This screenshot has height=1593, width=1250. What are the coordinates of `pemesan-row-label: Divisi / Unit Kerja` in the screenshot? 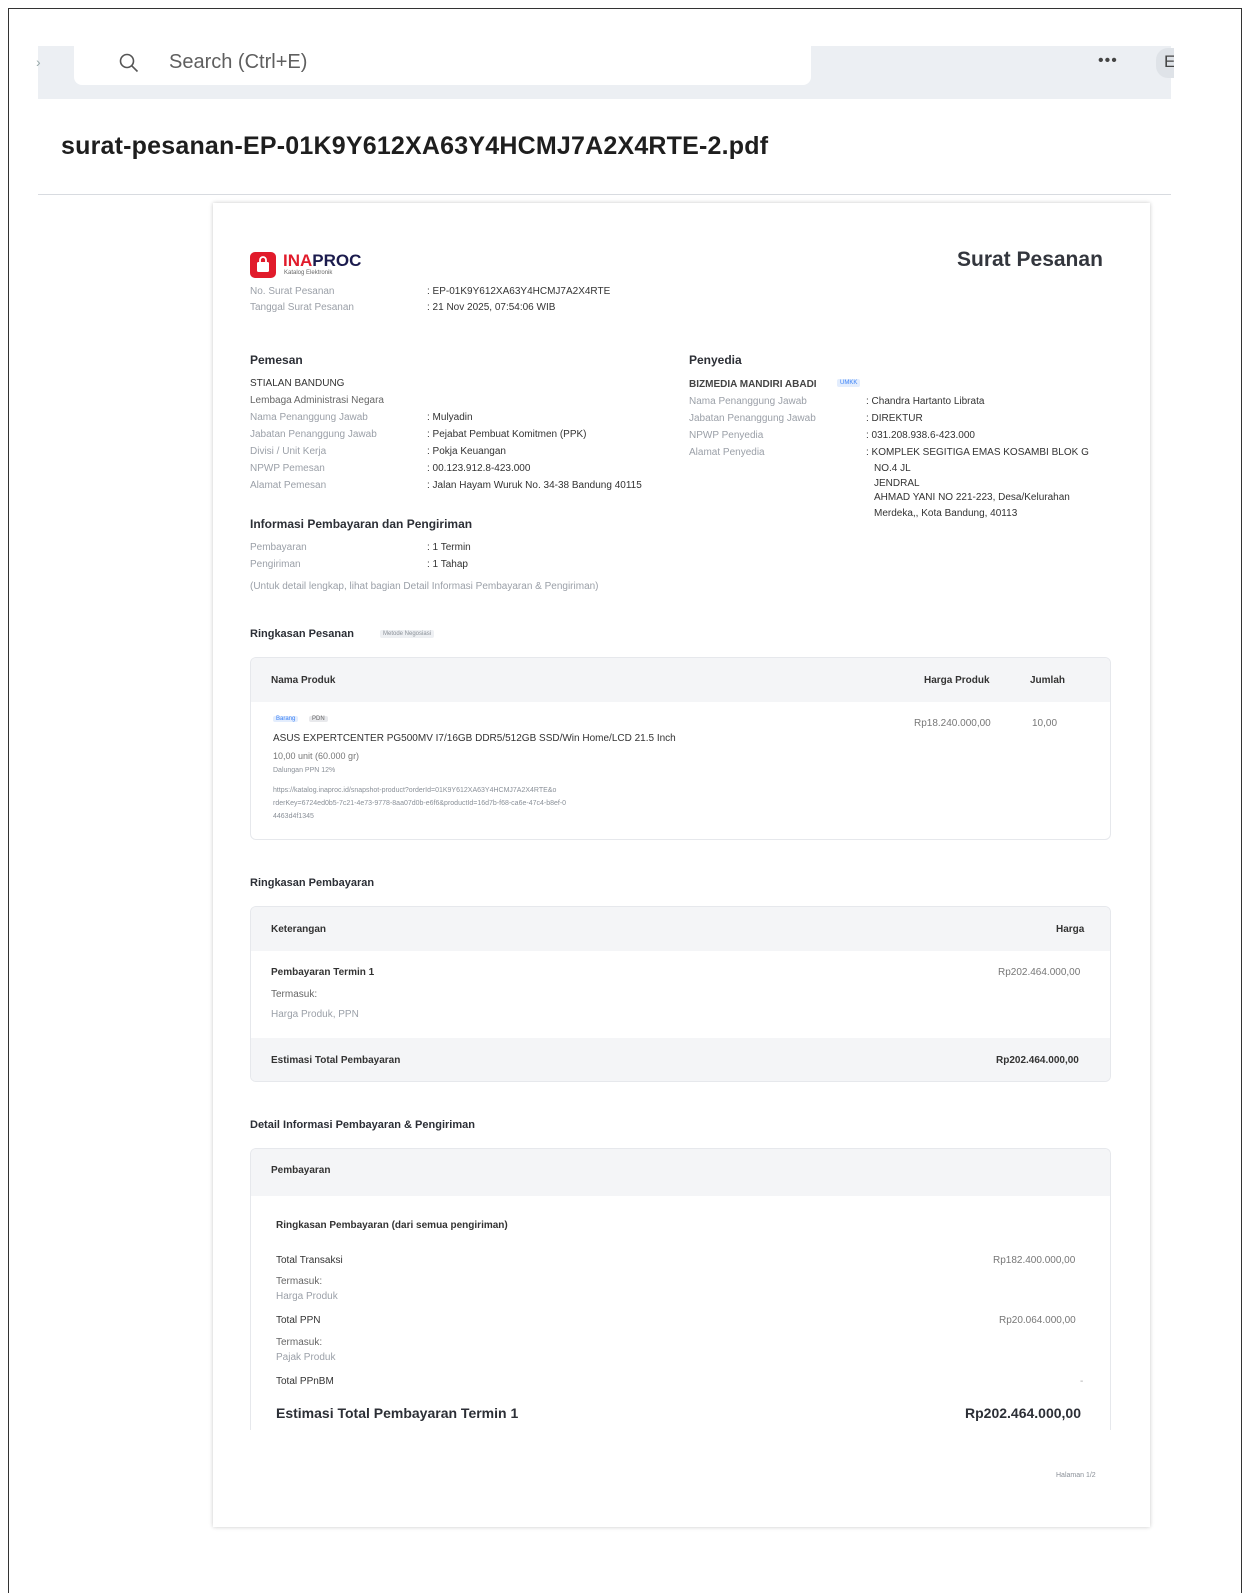 It's located at (288, 451).